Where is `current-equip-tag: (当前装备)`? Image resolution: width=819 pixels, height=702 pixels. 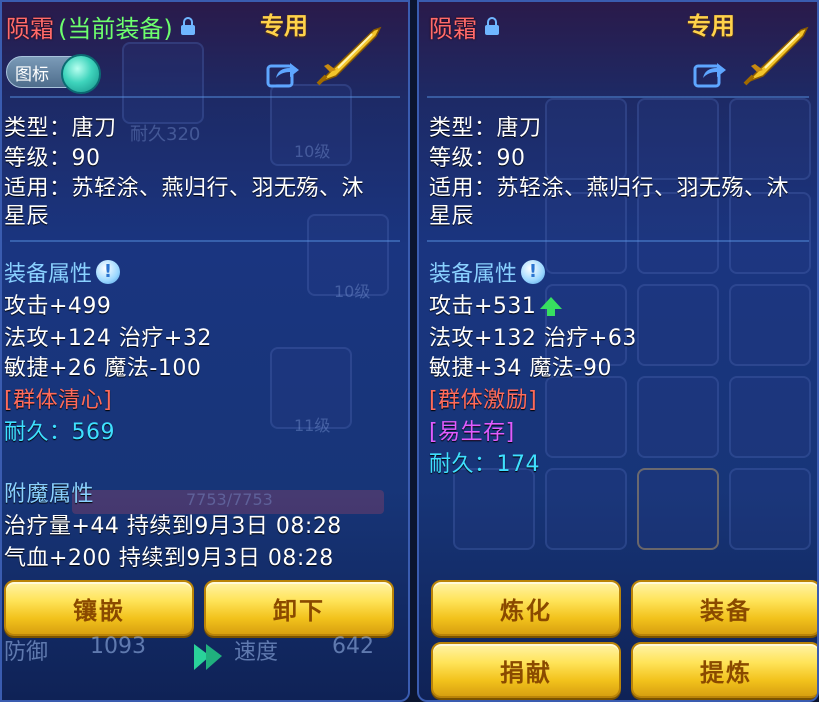 current-equip-tag: (当前装备) is located at coordinates (115, 28).